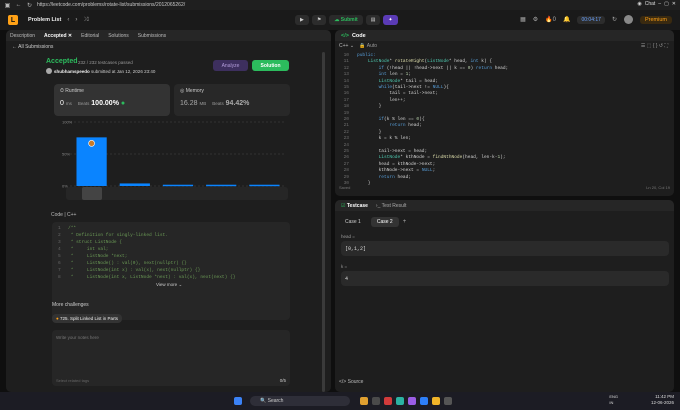 Image resolution: width=680 pixels, height=410 pixels. I want to click on app-icon-gray, so click(448, 401).